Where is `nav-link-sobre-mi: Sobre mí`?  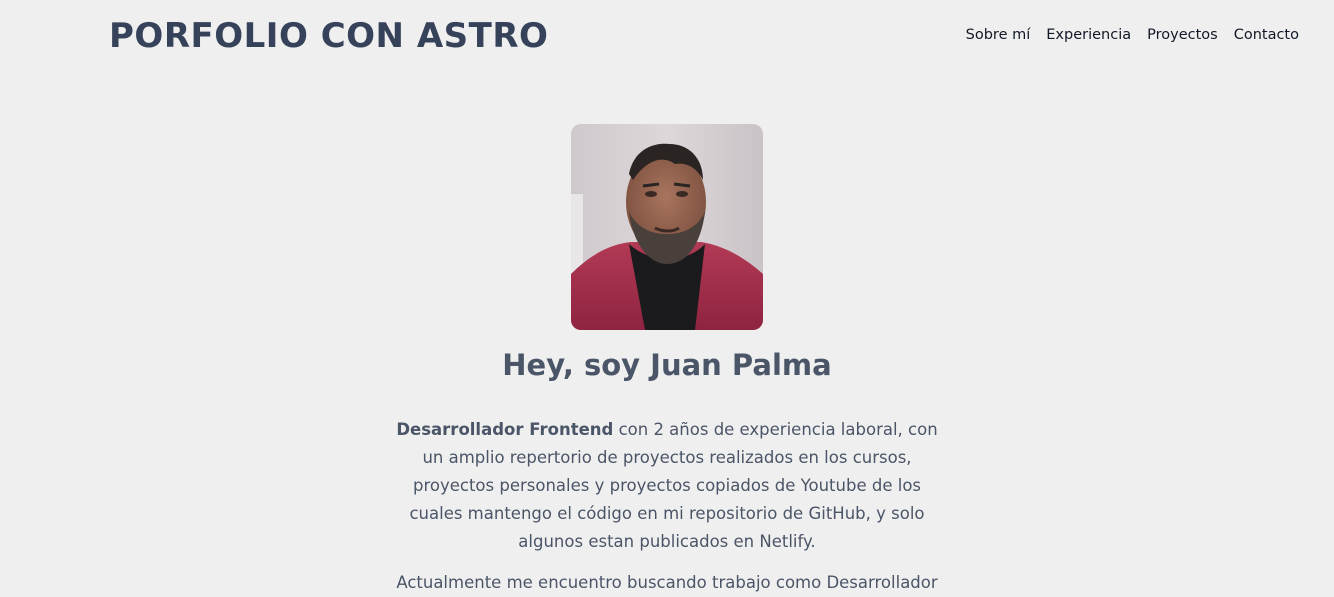 nav-link-sobre-mi: Sobre mí is located at coordinates (998, 35).